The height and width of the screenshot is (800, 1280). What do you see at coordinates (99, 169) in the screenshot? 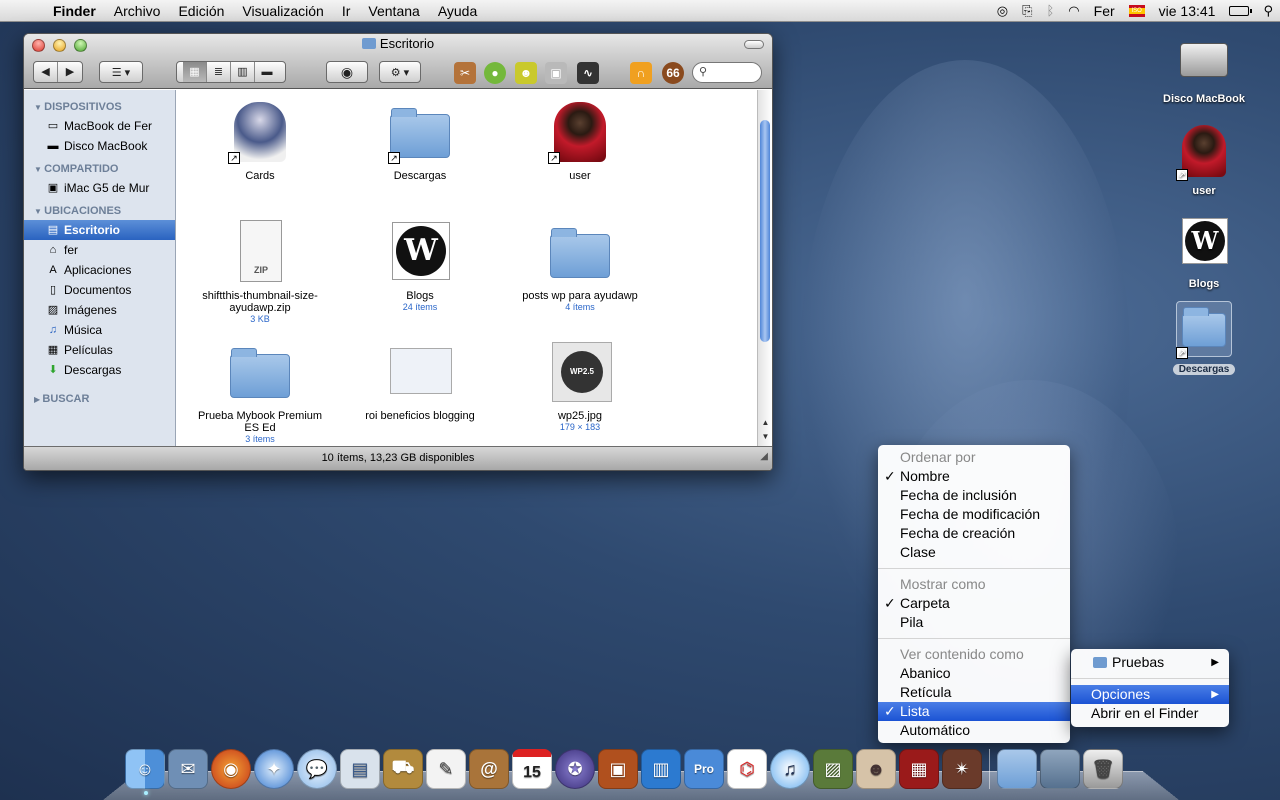
I see `sidebar-header-compartido: COMPARTIDO` at bounding box center [99, 169].